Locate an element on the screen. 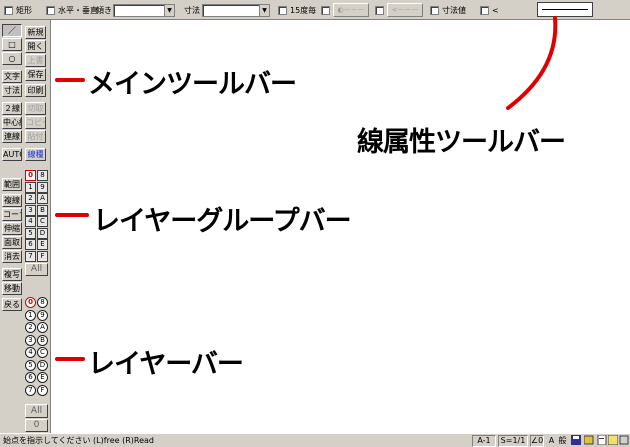  layer-group-cell: 2 is located at coordinates (30, 198).